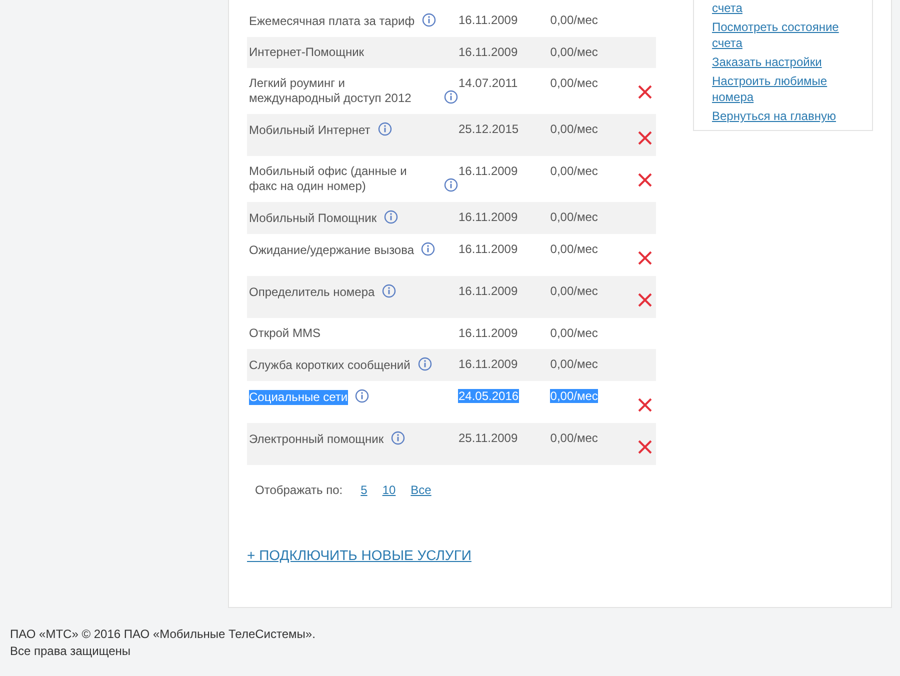 The image size is (900, 676). Describe the element at coordinates (488, 396) in the screenshot. I see `service-date: 24.05.2016` at that location.